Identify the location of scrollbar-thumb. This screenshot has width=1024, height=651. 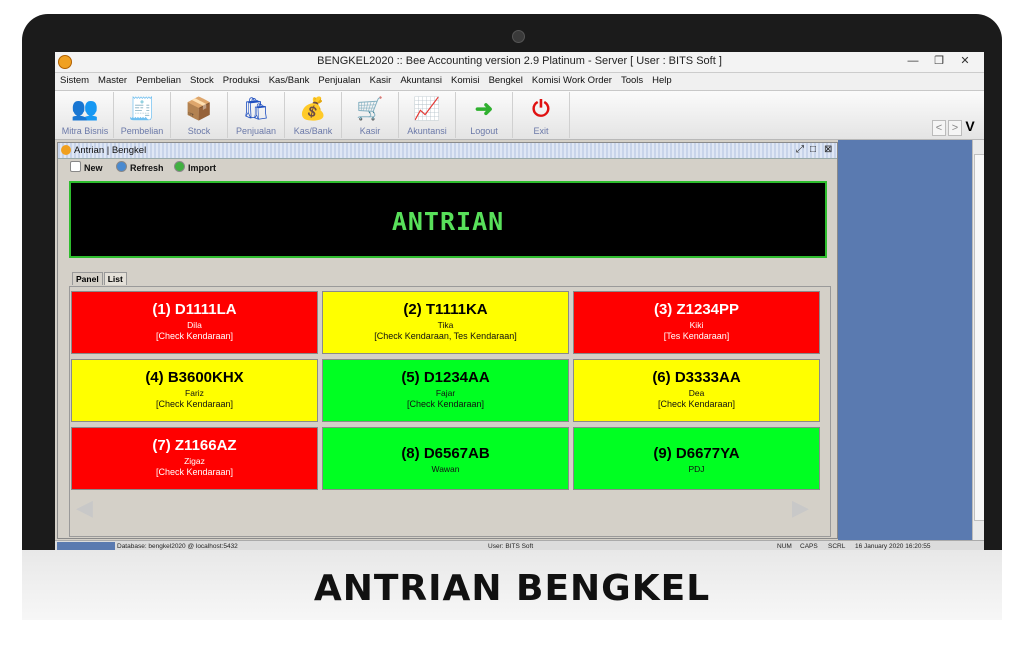
(979, 337).